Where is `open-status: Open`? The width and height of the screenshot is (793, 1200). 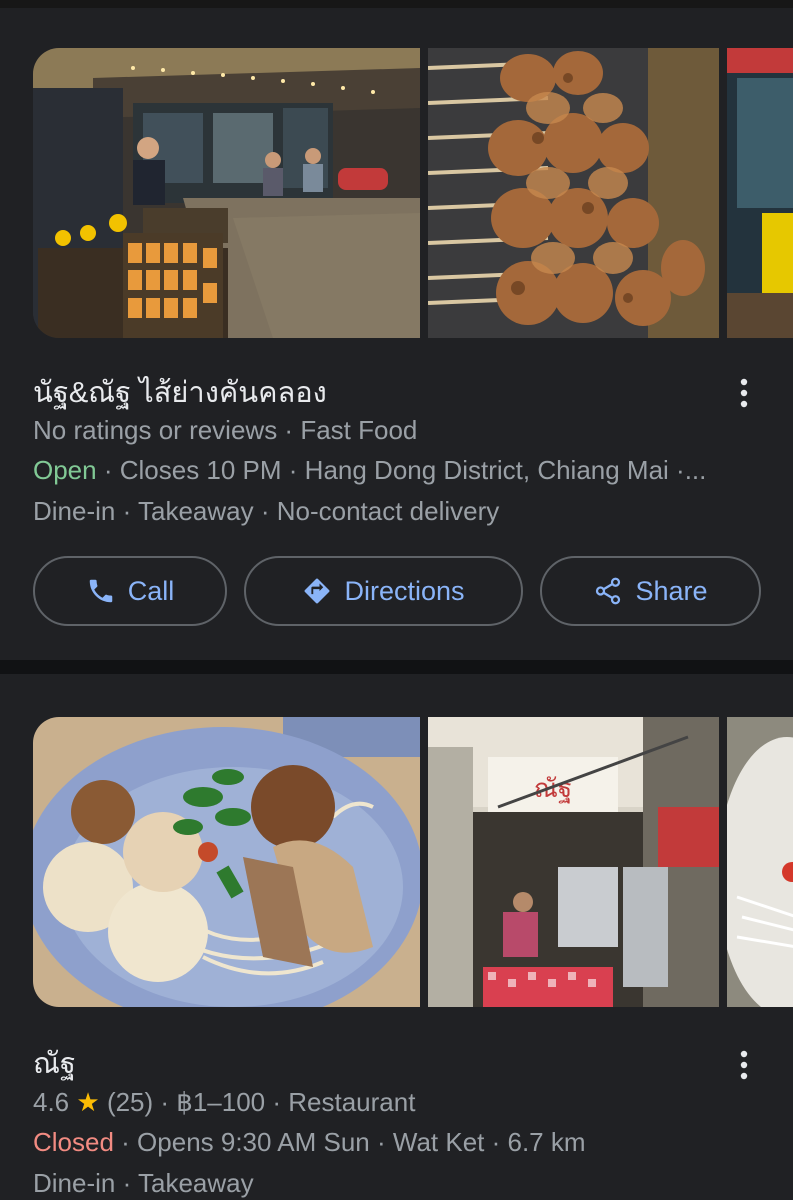
open-status: Open is located at coordinates (65, 470).